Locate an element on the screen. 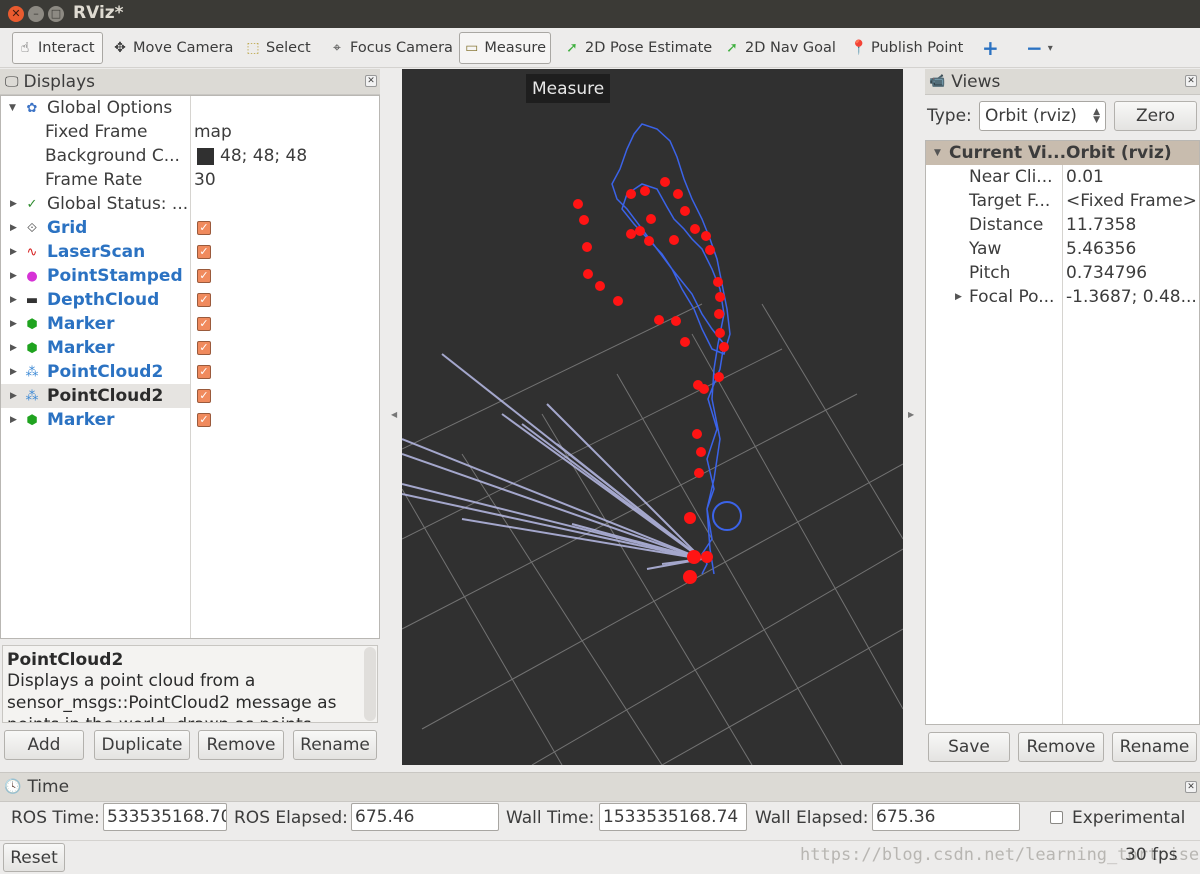 The image size is (1200, 874). collapse-left-icon: ◀ is located at coordinates (394, 414).